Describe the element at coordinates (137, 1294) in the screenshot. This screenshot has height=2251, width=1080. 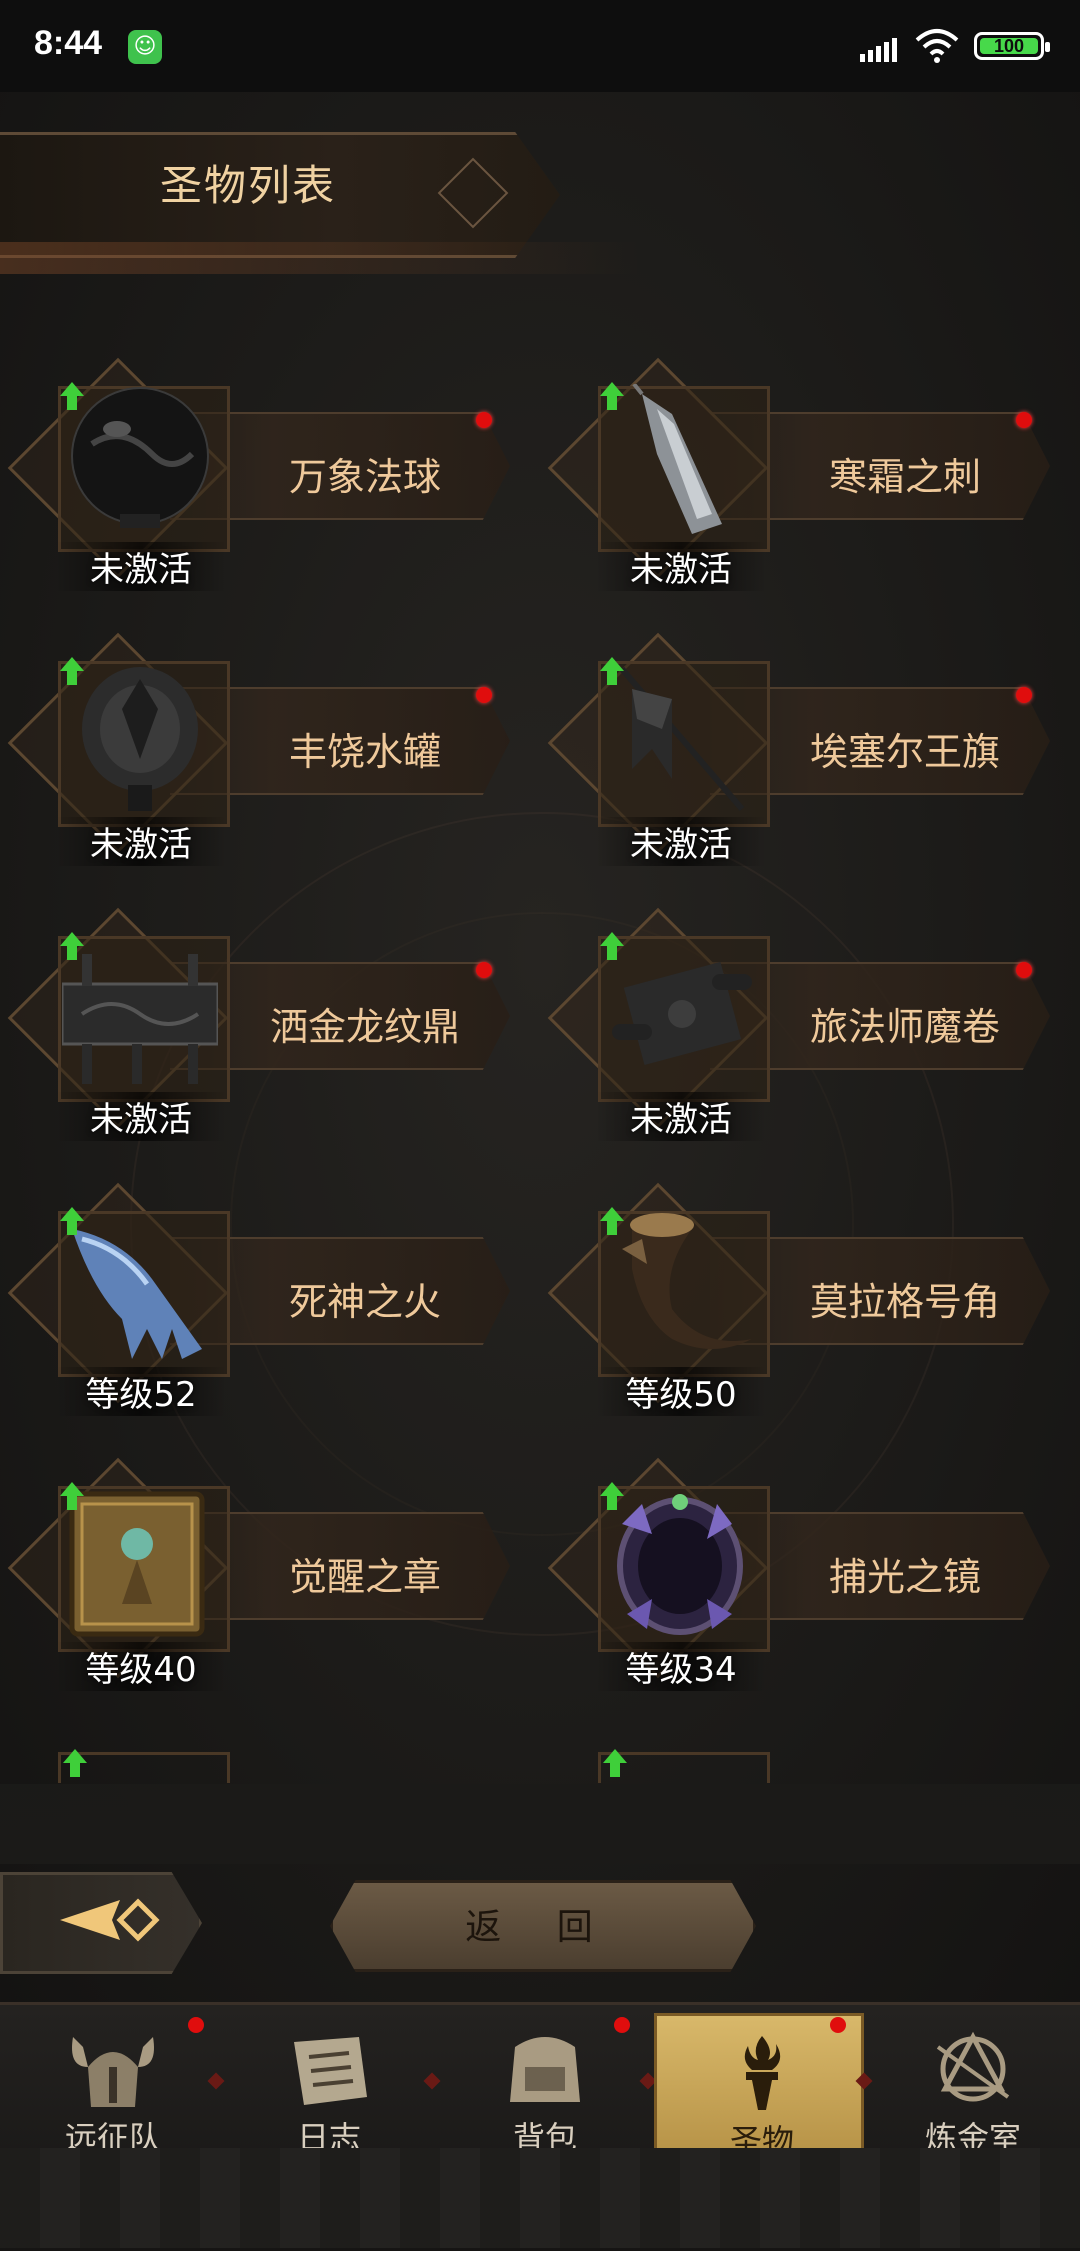
I see `spectral-hand-icon` at that location.